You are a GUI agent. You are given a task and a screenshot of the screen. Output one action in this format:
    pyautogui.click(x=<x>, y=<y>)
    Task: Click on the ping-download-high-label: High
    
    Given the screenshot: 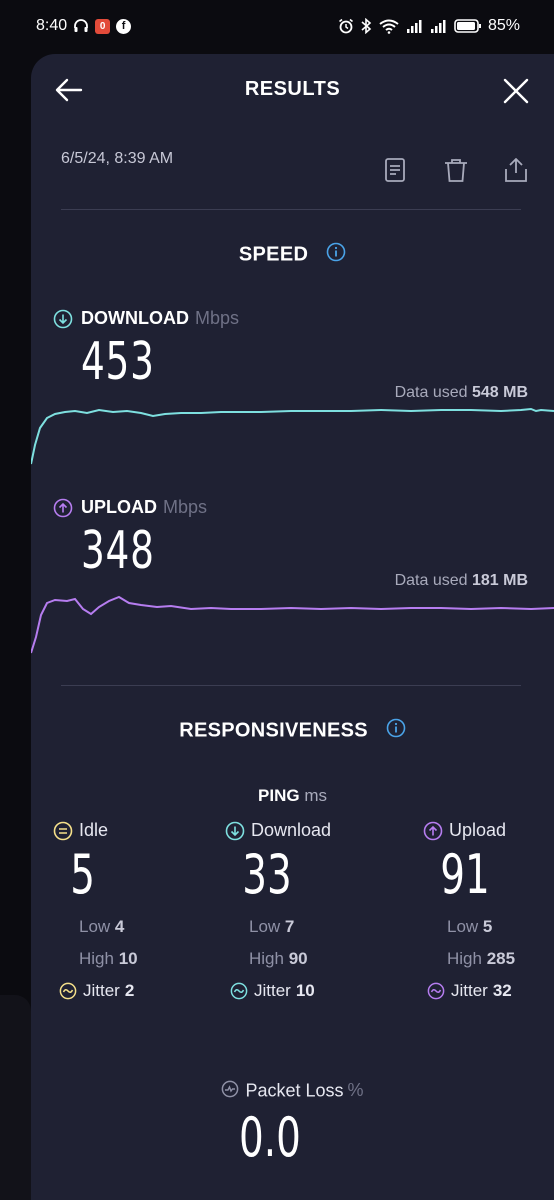 What is the action you would take?
    pyautogui.click(x=266, y=958)
    